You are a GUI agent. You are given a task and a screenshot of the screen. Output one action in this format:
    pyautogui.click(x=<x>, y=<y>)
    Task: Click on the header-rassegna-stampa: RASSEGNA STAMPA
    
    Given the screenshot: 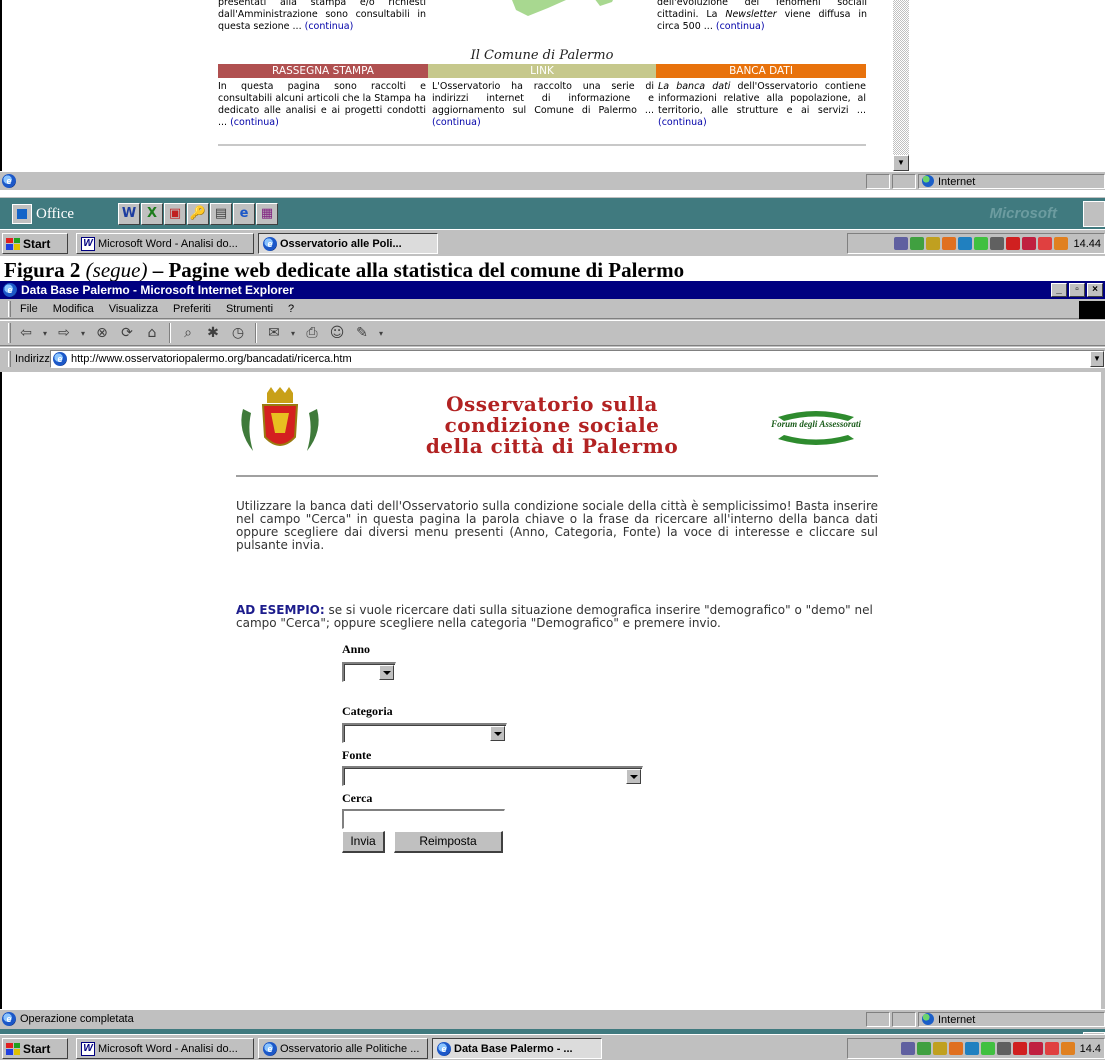 What is the action you would take?
    pyautogui.click(x=323, y=71)
    